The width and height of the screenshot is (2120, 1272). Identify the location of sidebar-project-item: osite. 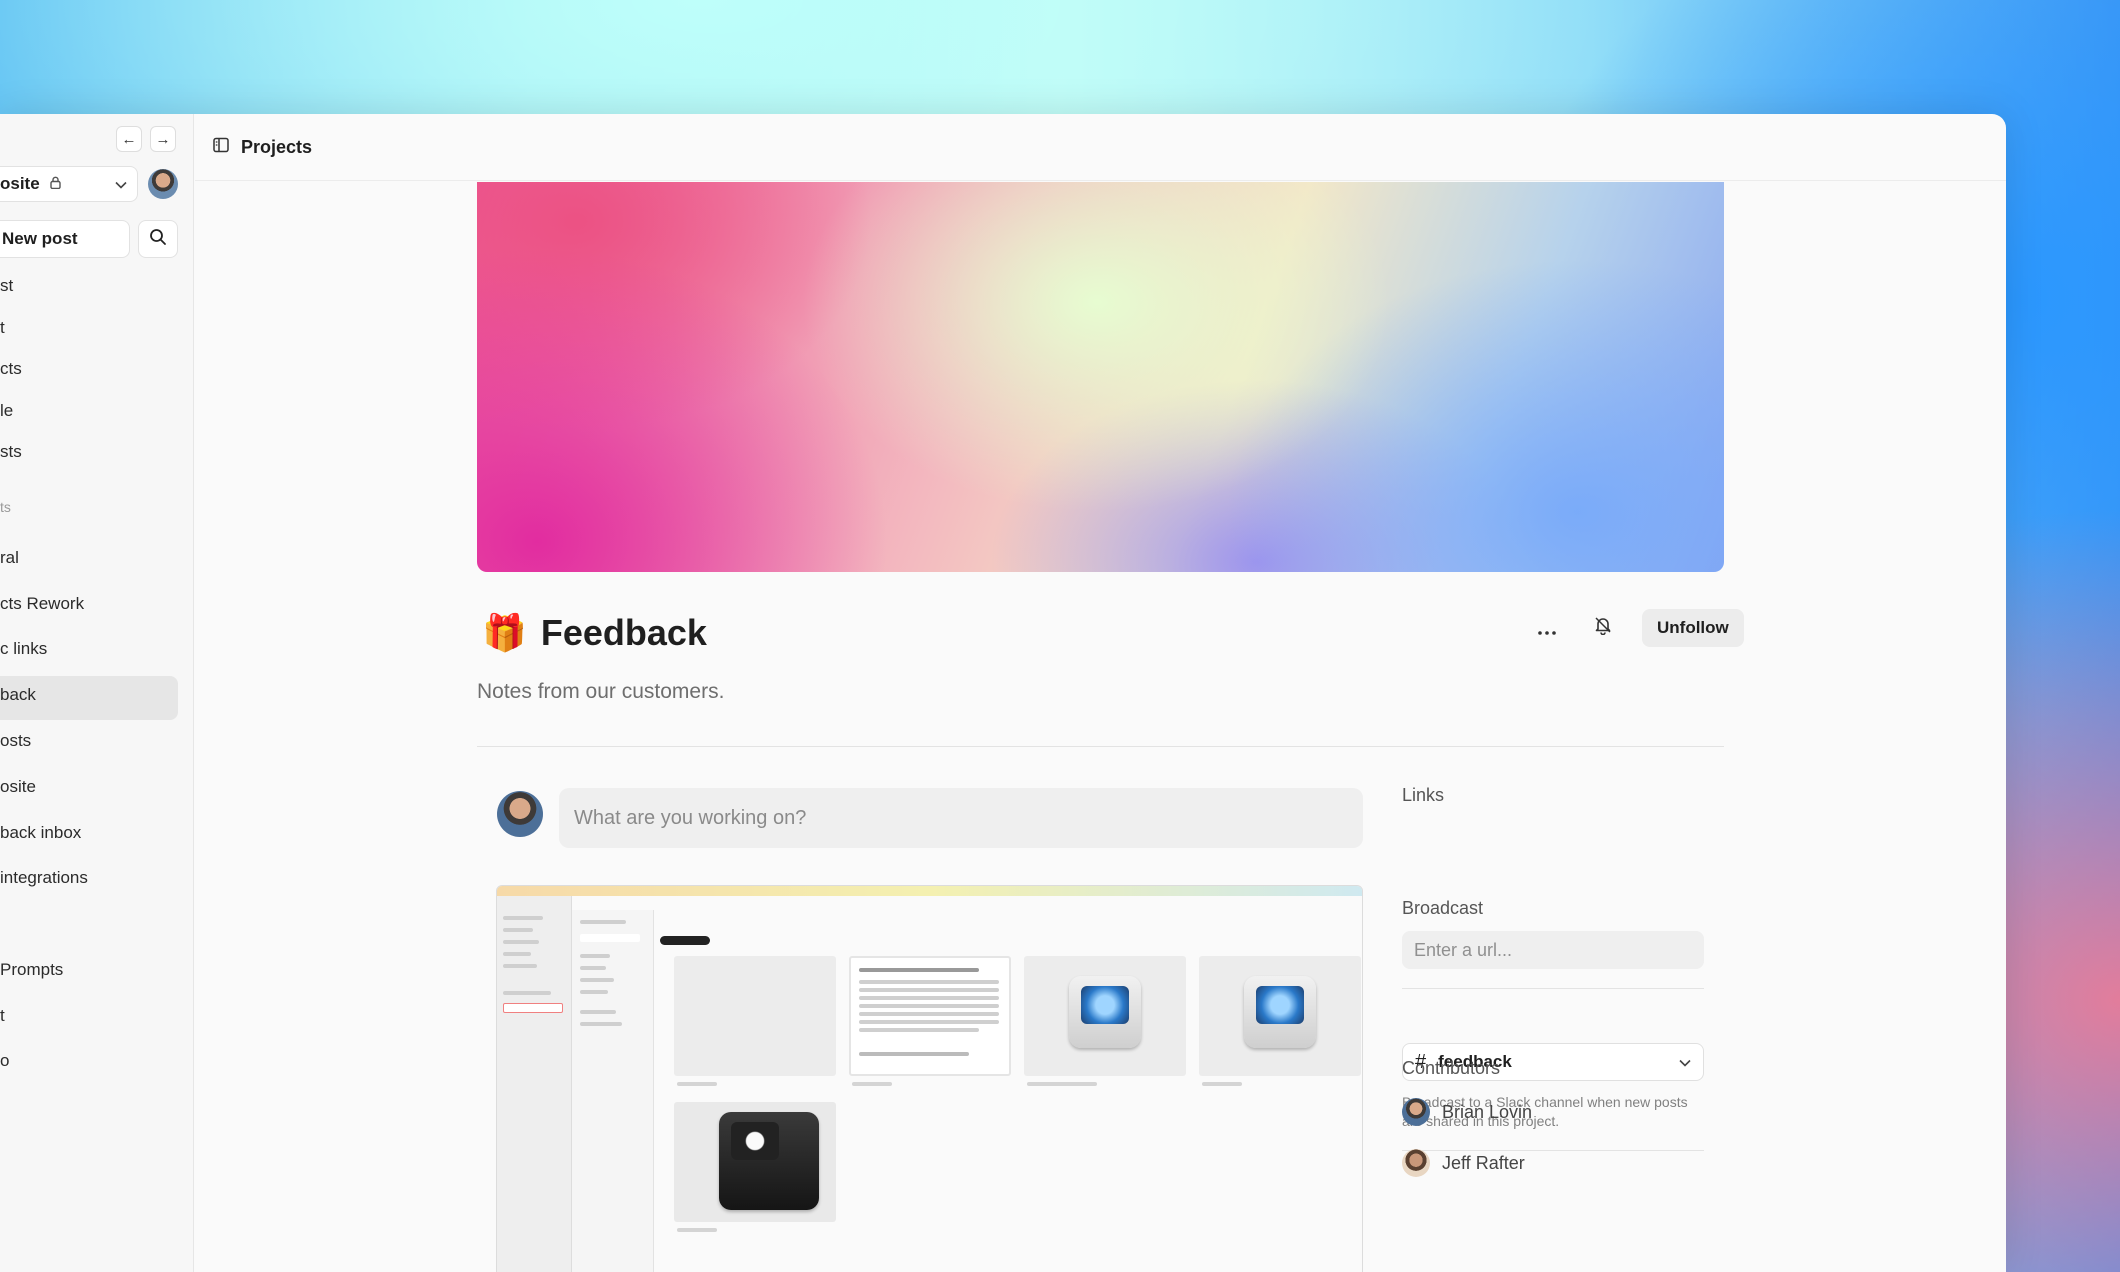
(18, 787).